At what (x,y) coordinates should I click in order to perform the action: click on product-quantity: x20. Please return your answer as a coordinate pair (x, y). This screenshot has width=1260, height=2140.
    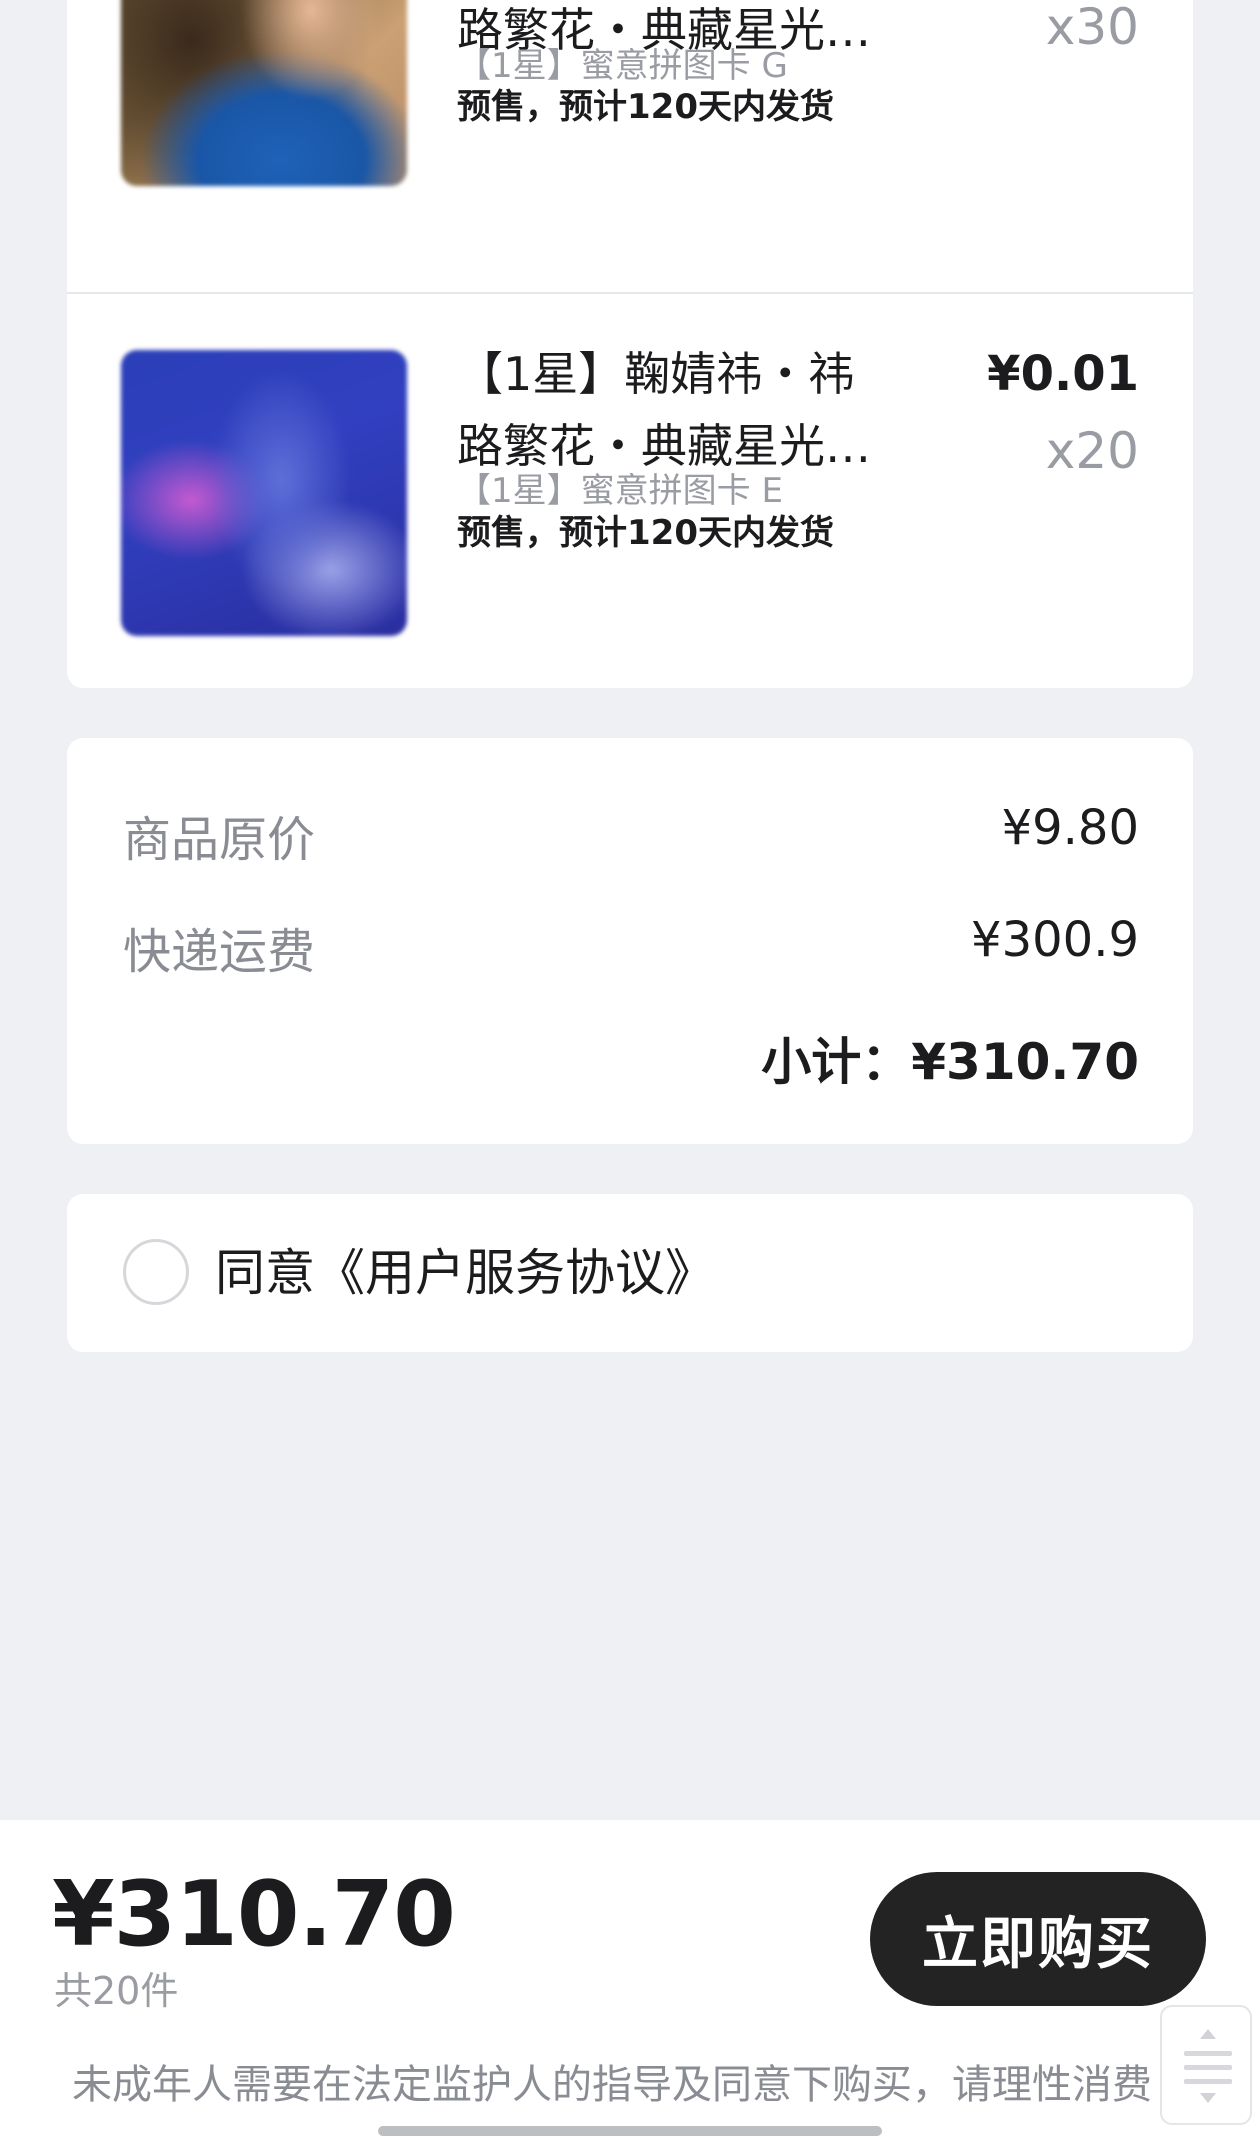
    Looking at the image, I should click on (1092, 451).